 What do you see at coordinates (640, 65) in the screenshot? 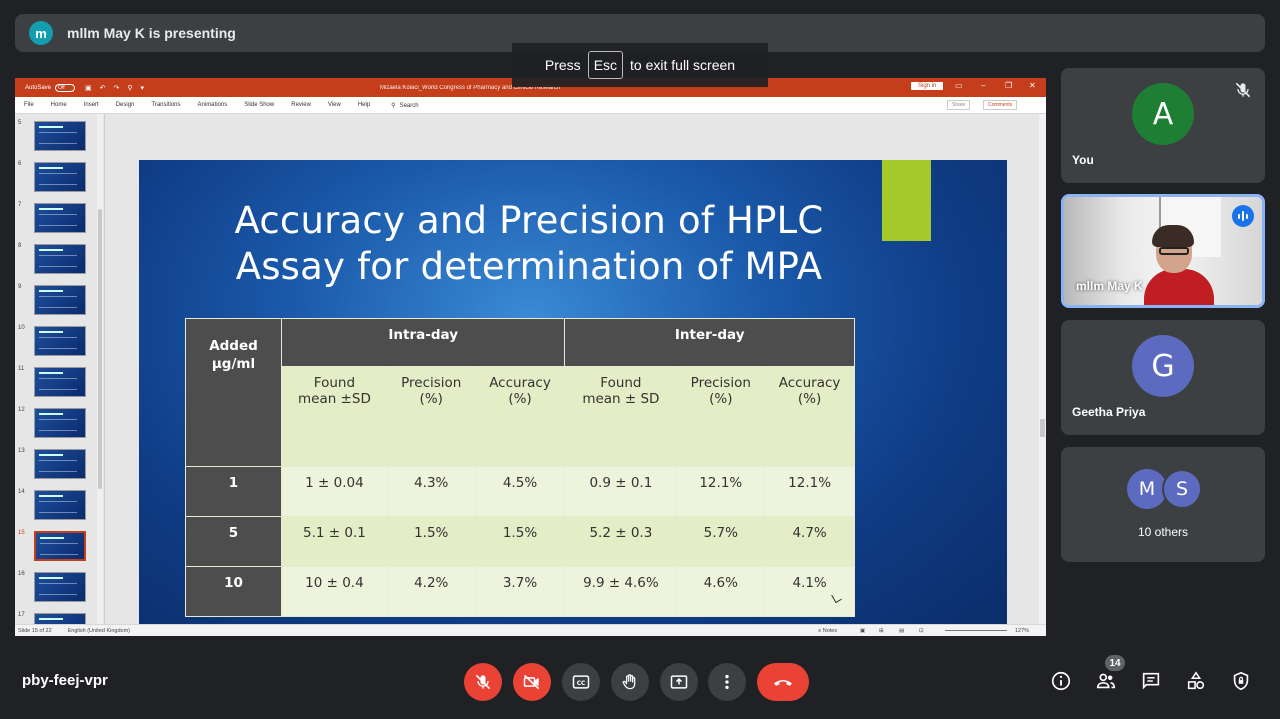
I see `fullscreen-toast: Press Esc to exit full screen` at bounding box center [640, 65].